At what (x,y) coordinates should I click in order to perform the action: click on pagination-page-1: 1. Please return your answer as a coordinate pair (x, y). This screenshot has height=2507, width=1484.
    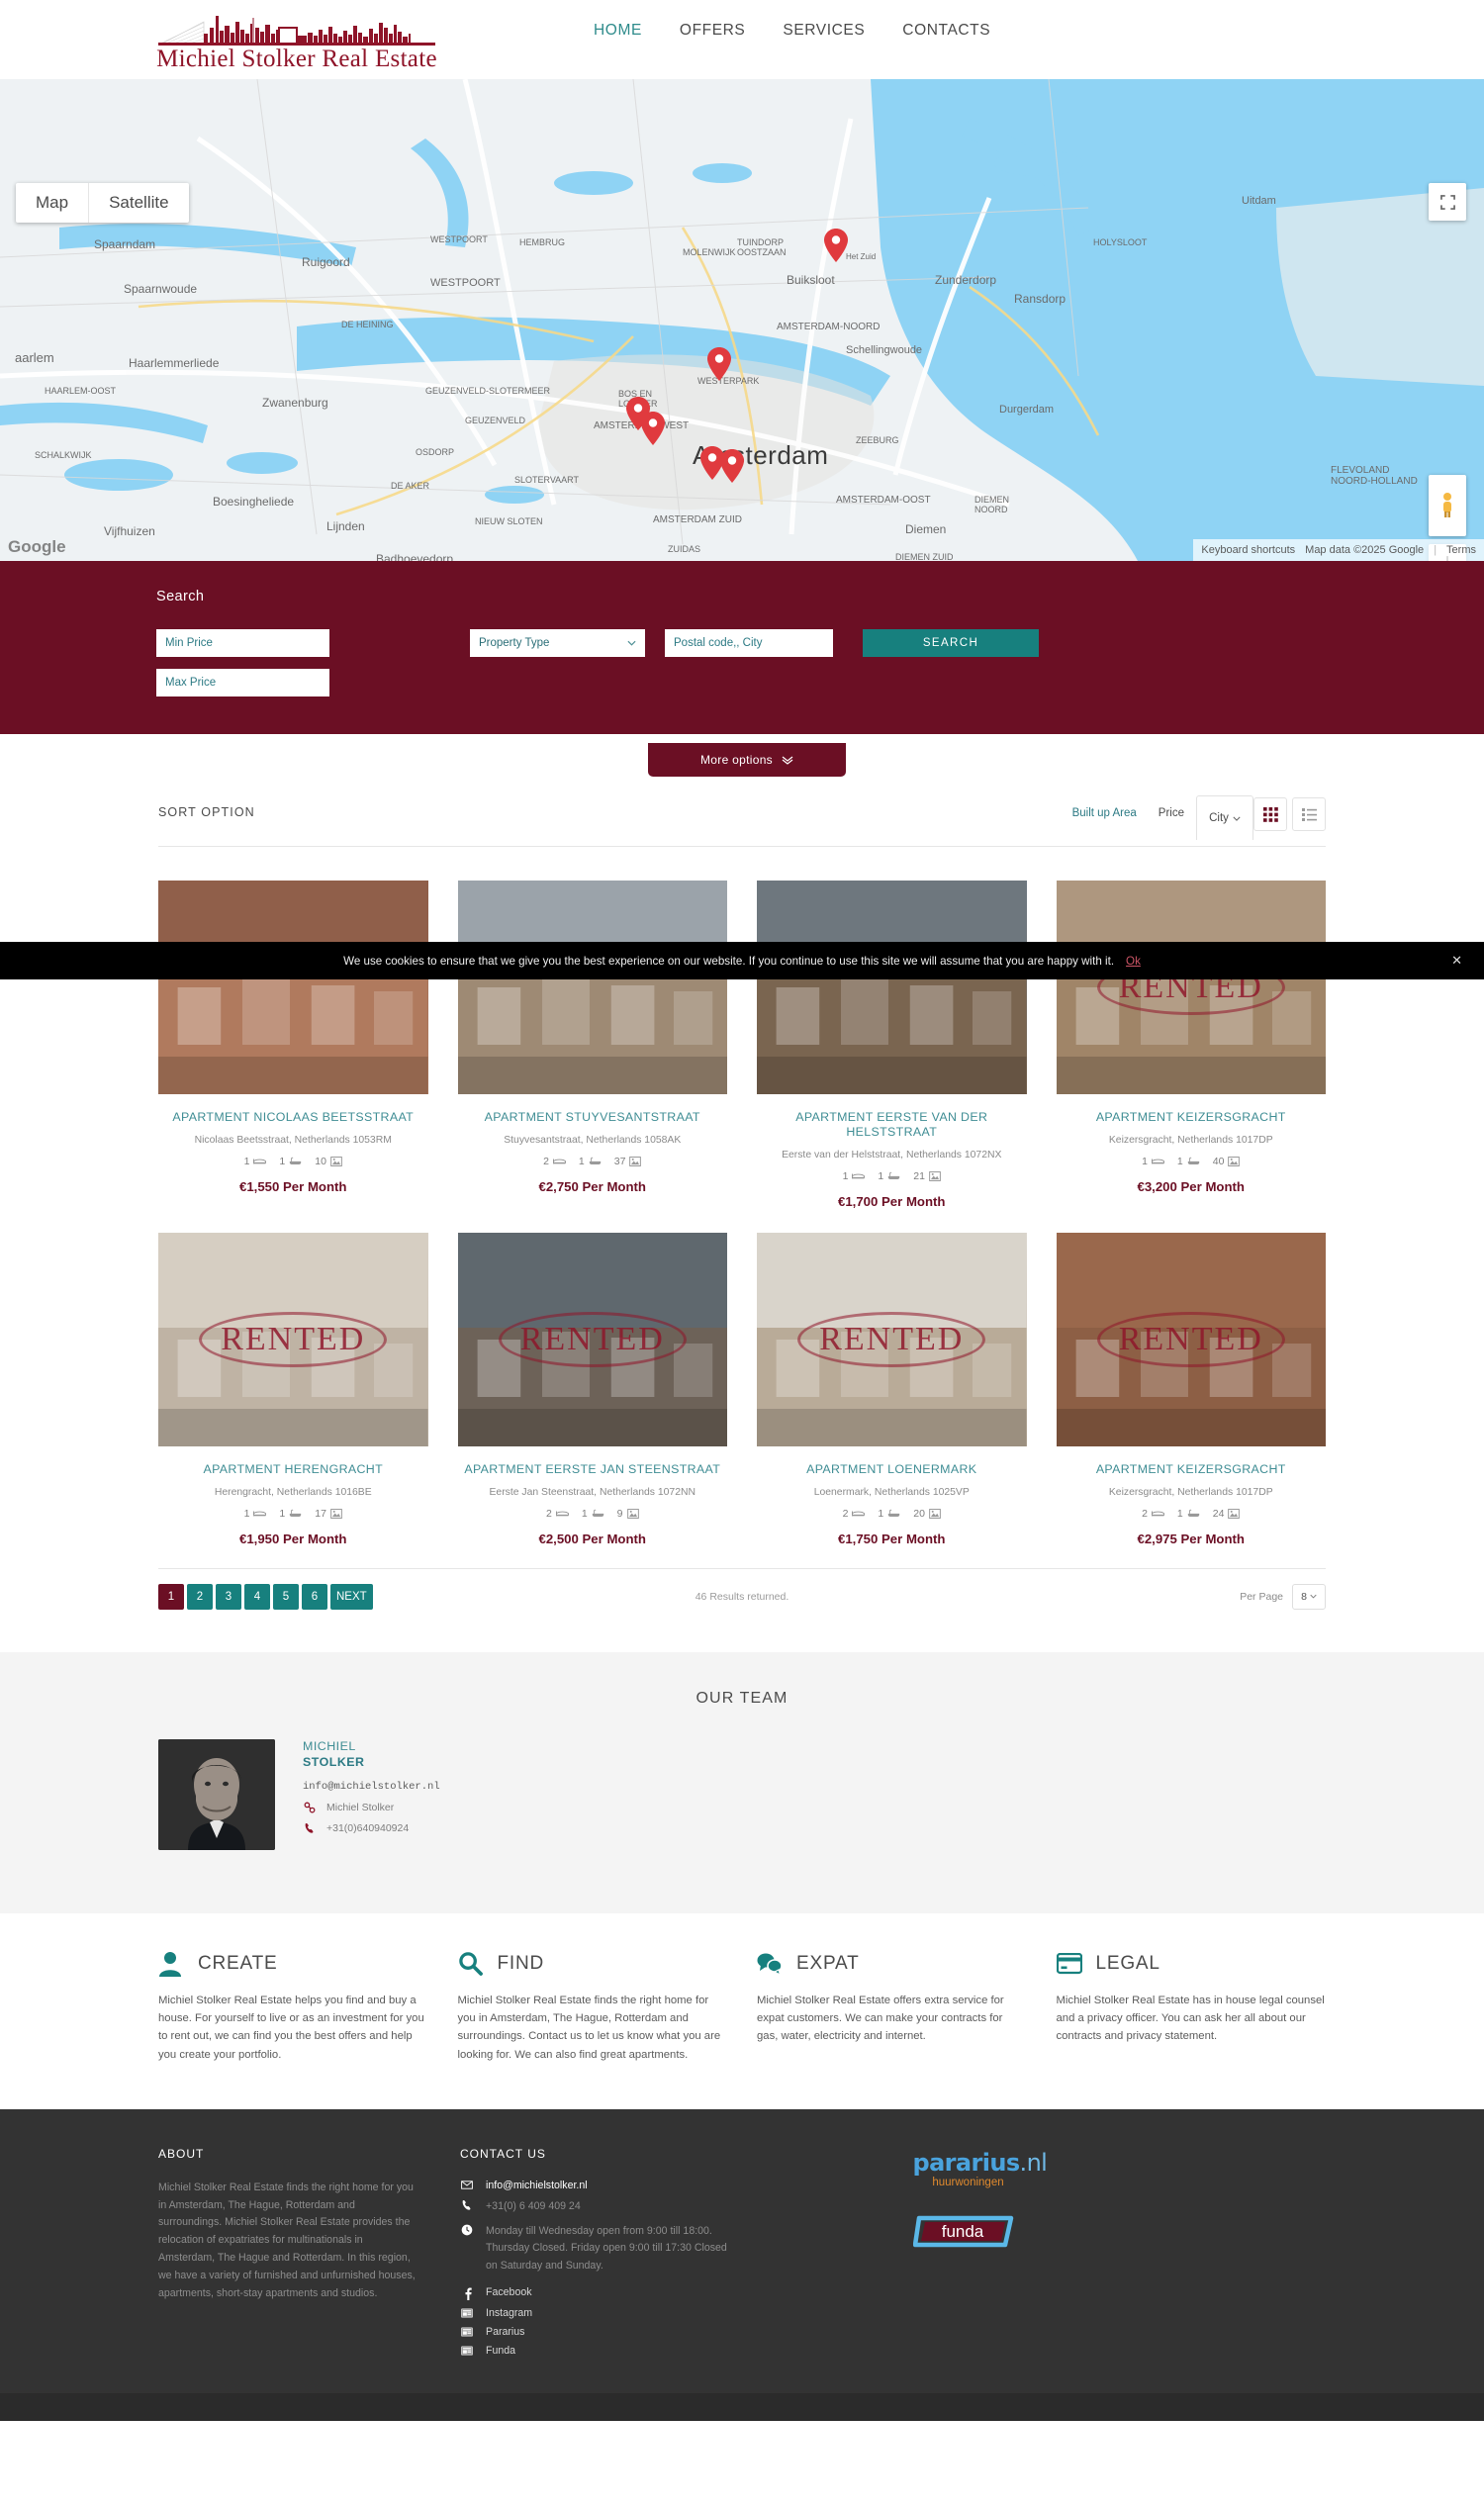
    Looking at the image, I should click on (171, 1596).